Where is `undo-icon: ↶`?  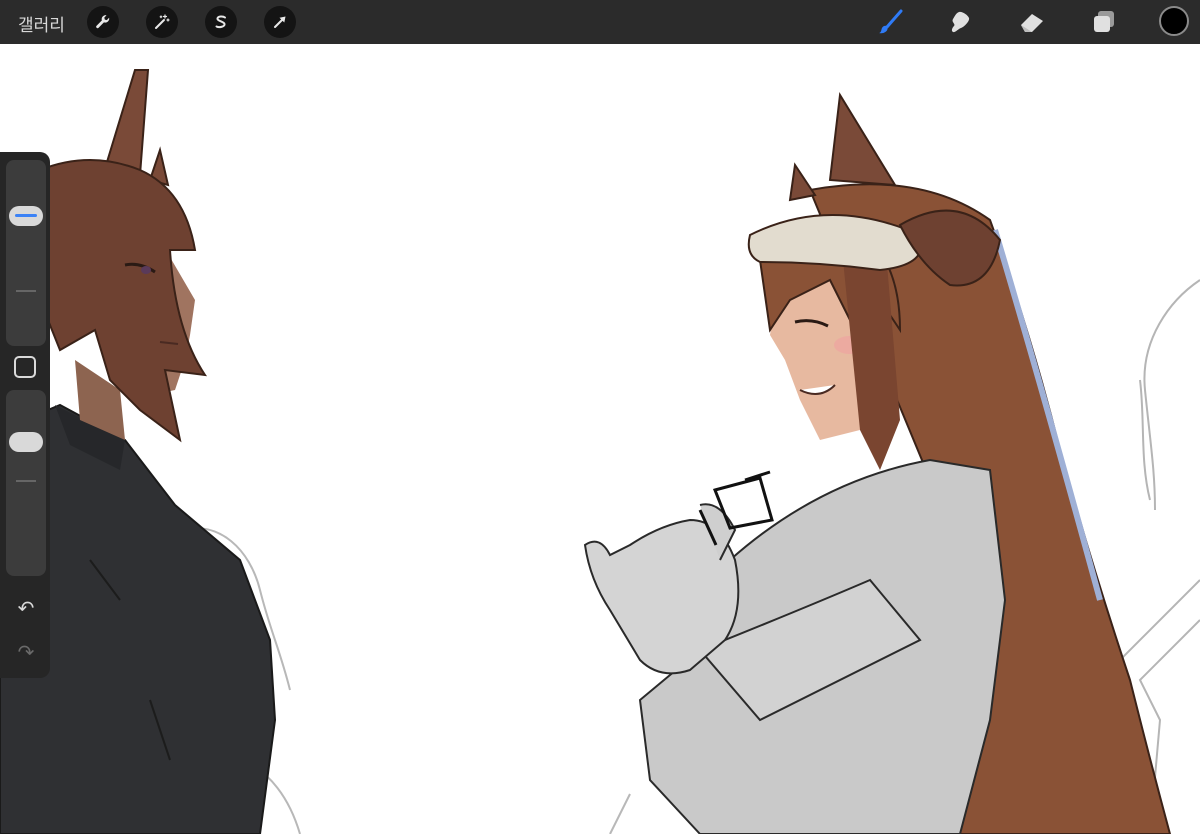
undo-icon: ↶ is located at coordinates (26, 609).